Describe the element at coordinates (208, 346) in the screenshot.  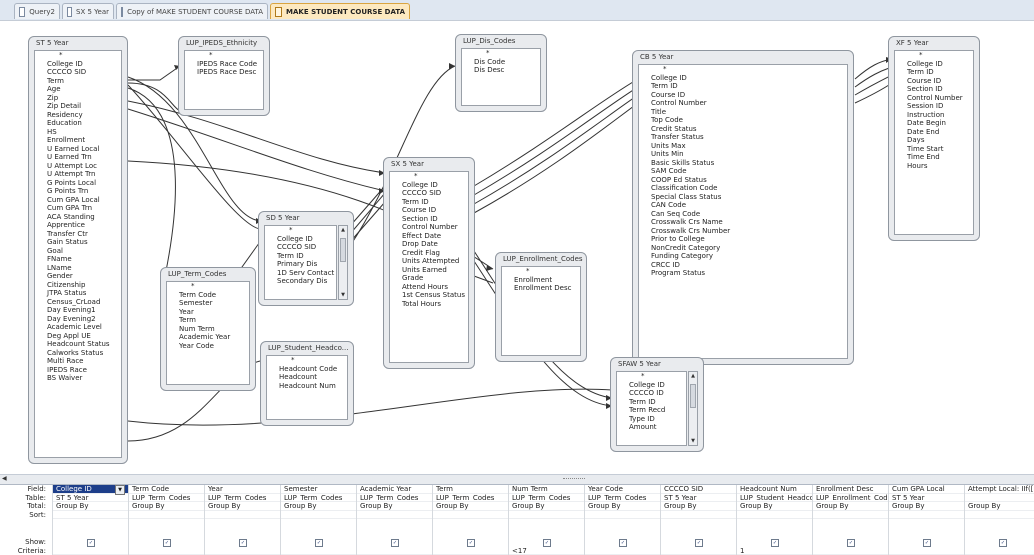
I see `field-item: Year Code` at that location.